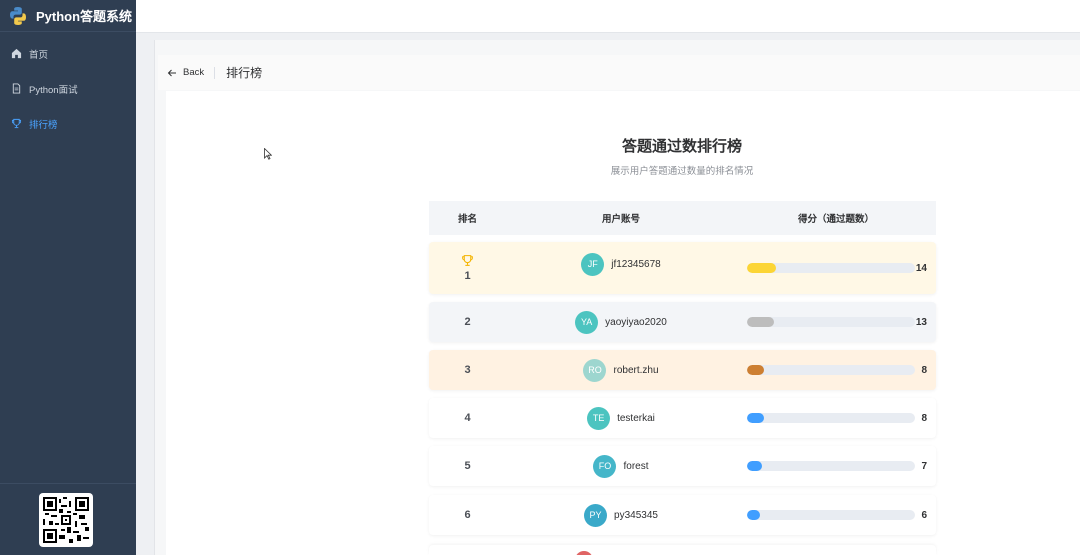 Image resolution: width=1080 pixels, height=555 pixels. I want to click on divider, so click(215, 72).